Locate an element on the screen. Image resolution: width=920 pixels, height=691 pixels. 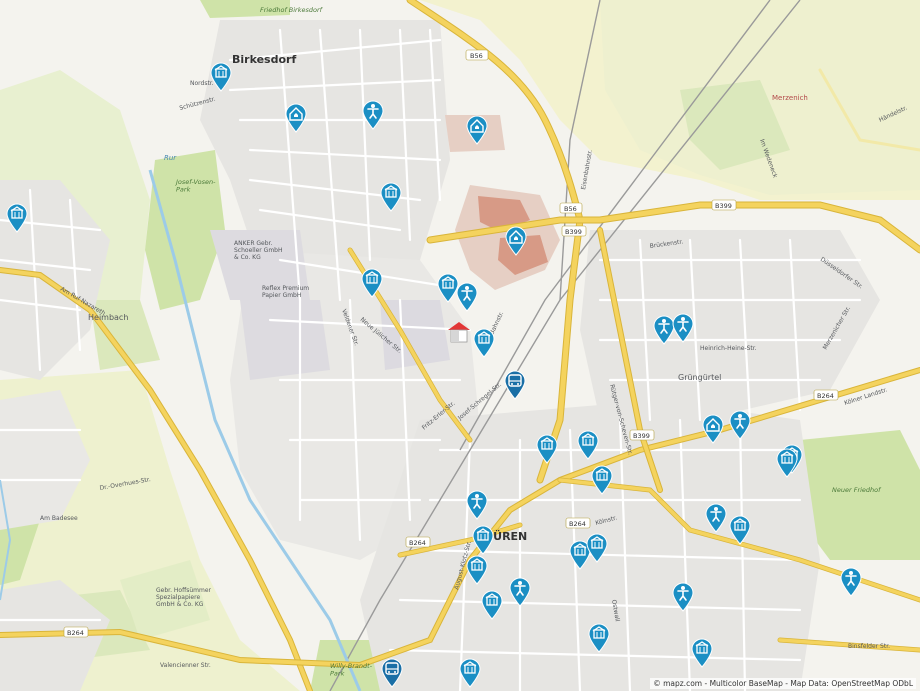
street-label: Am Badesee is located at coordinates (59, 518).